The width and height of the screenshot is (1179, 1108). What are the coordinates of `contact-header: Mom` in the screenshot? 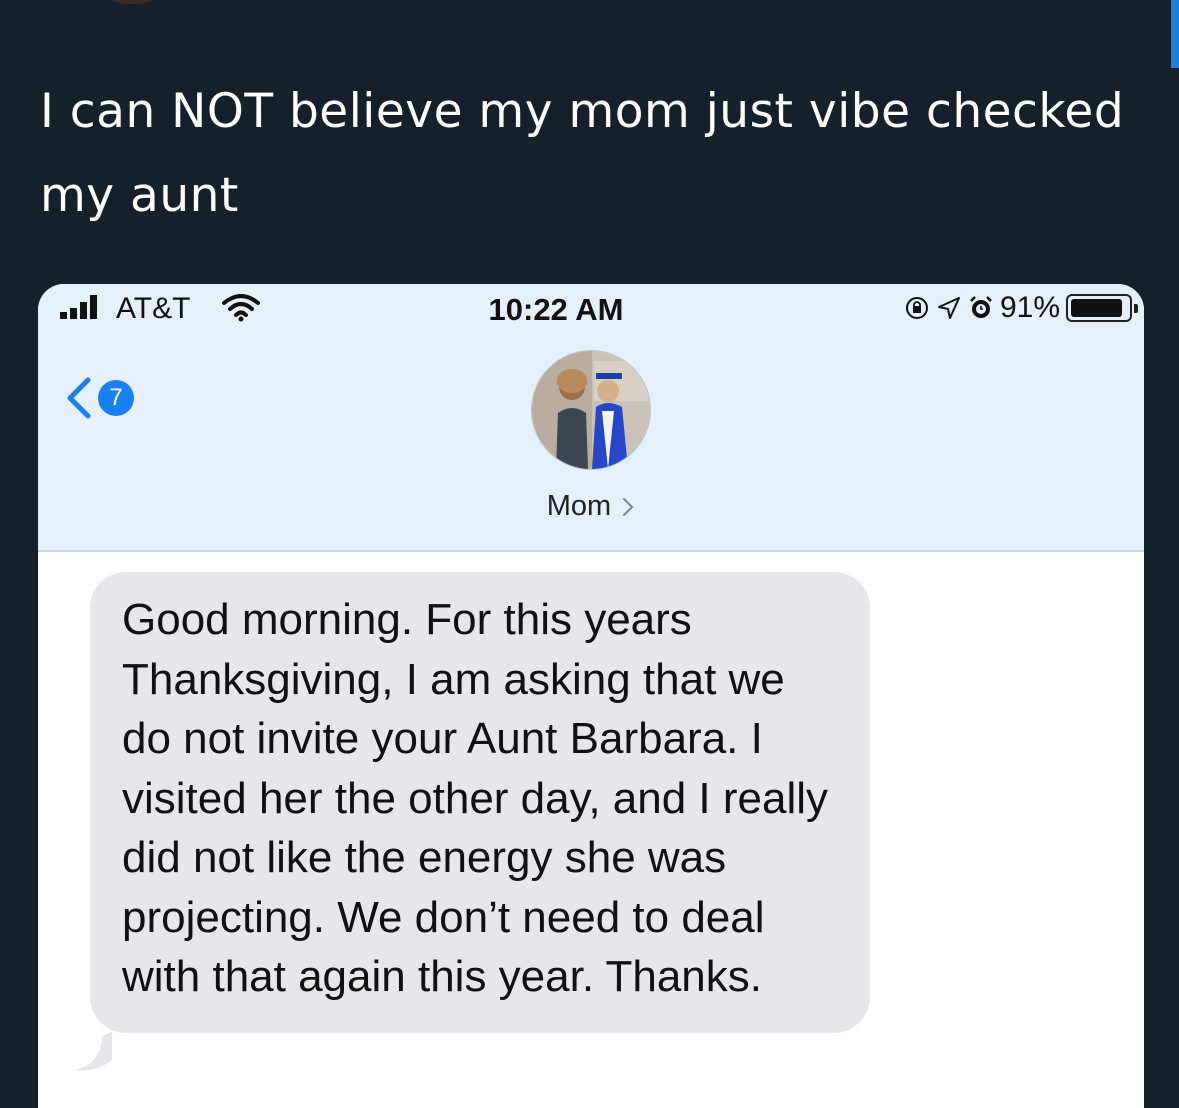 It's located at (591, 436).